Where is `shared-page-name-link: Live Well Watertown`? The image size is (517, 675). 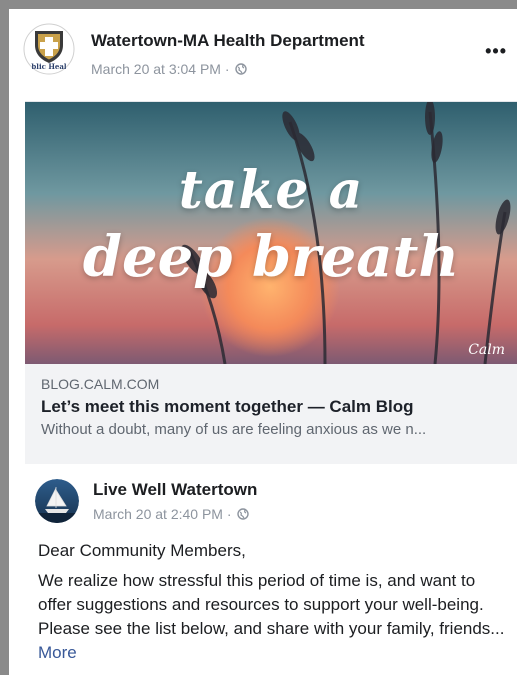 shared-page-name-link: Live Well Watertown is located at coordinates (175, 490).